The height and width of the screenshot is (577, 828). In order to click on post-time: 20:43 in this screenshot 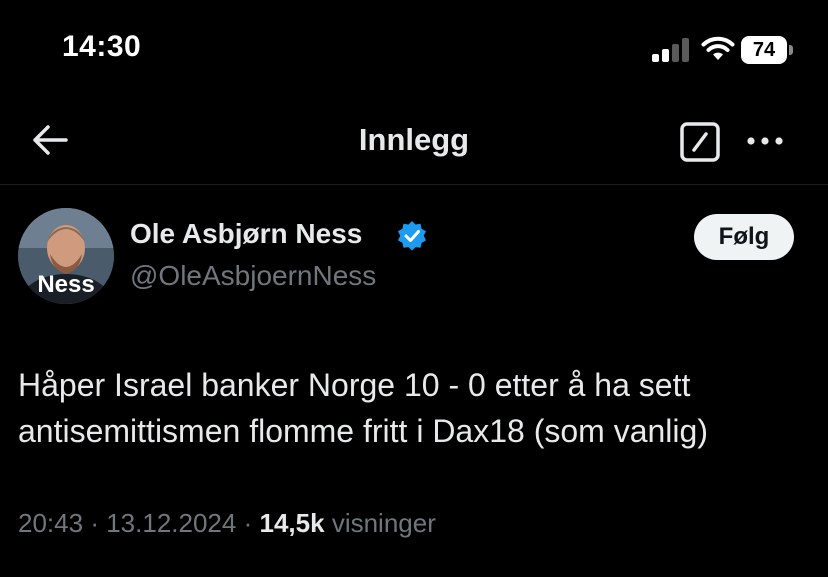, I will do `click(50, 523)`.